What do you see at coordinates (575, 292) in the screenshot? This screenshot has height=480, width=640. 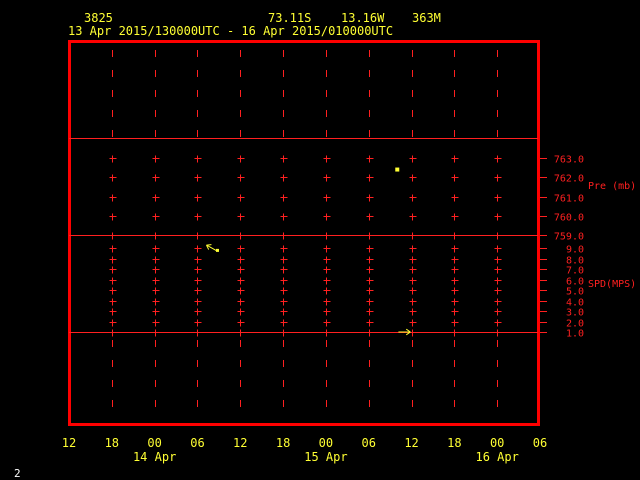 I see `speed-tick-label: 5.0` at bounding box center [575, 292].